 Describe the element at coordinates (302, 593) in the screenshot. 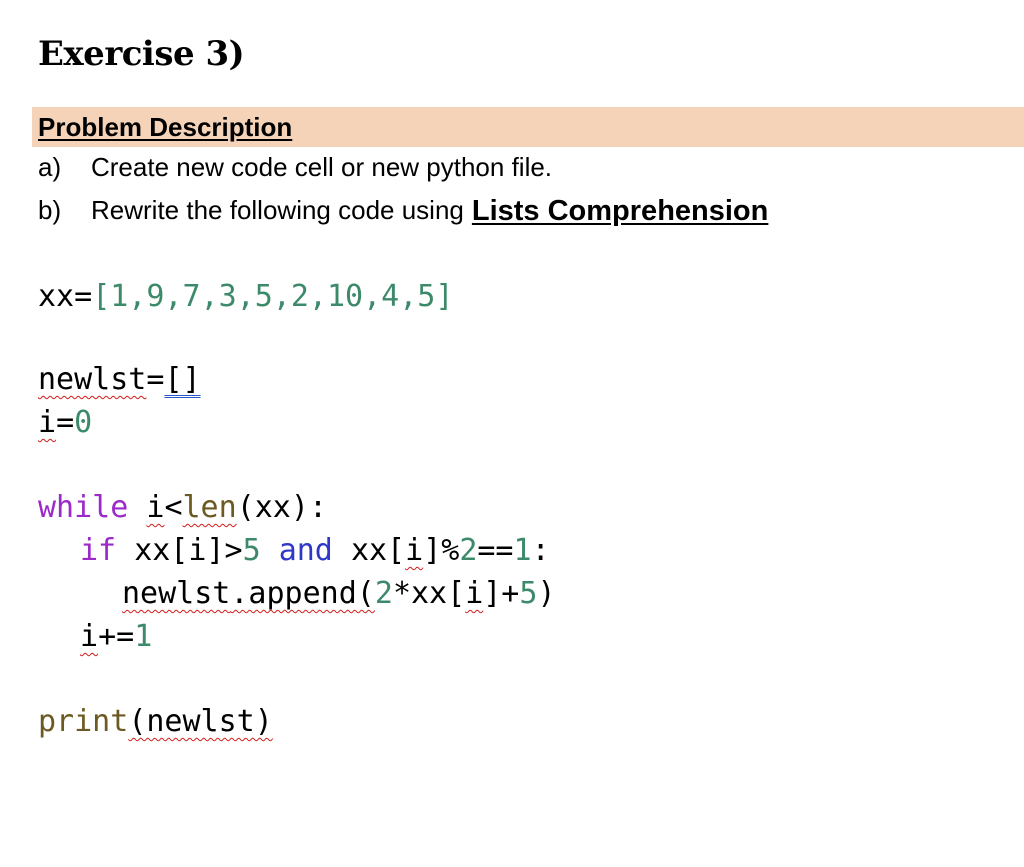

I see `code-append-method: .append(` at that location.